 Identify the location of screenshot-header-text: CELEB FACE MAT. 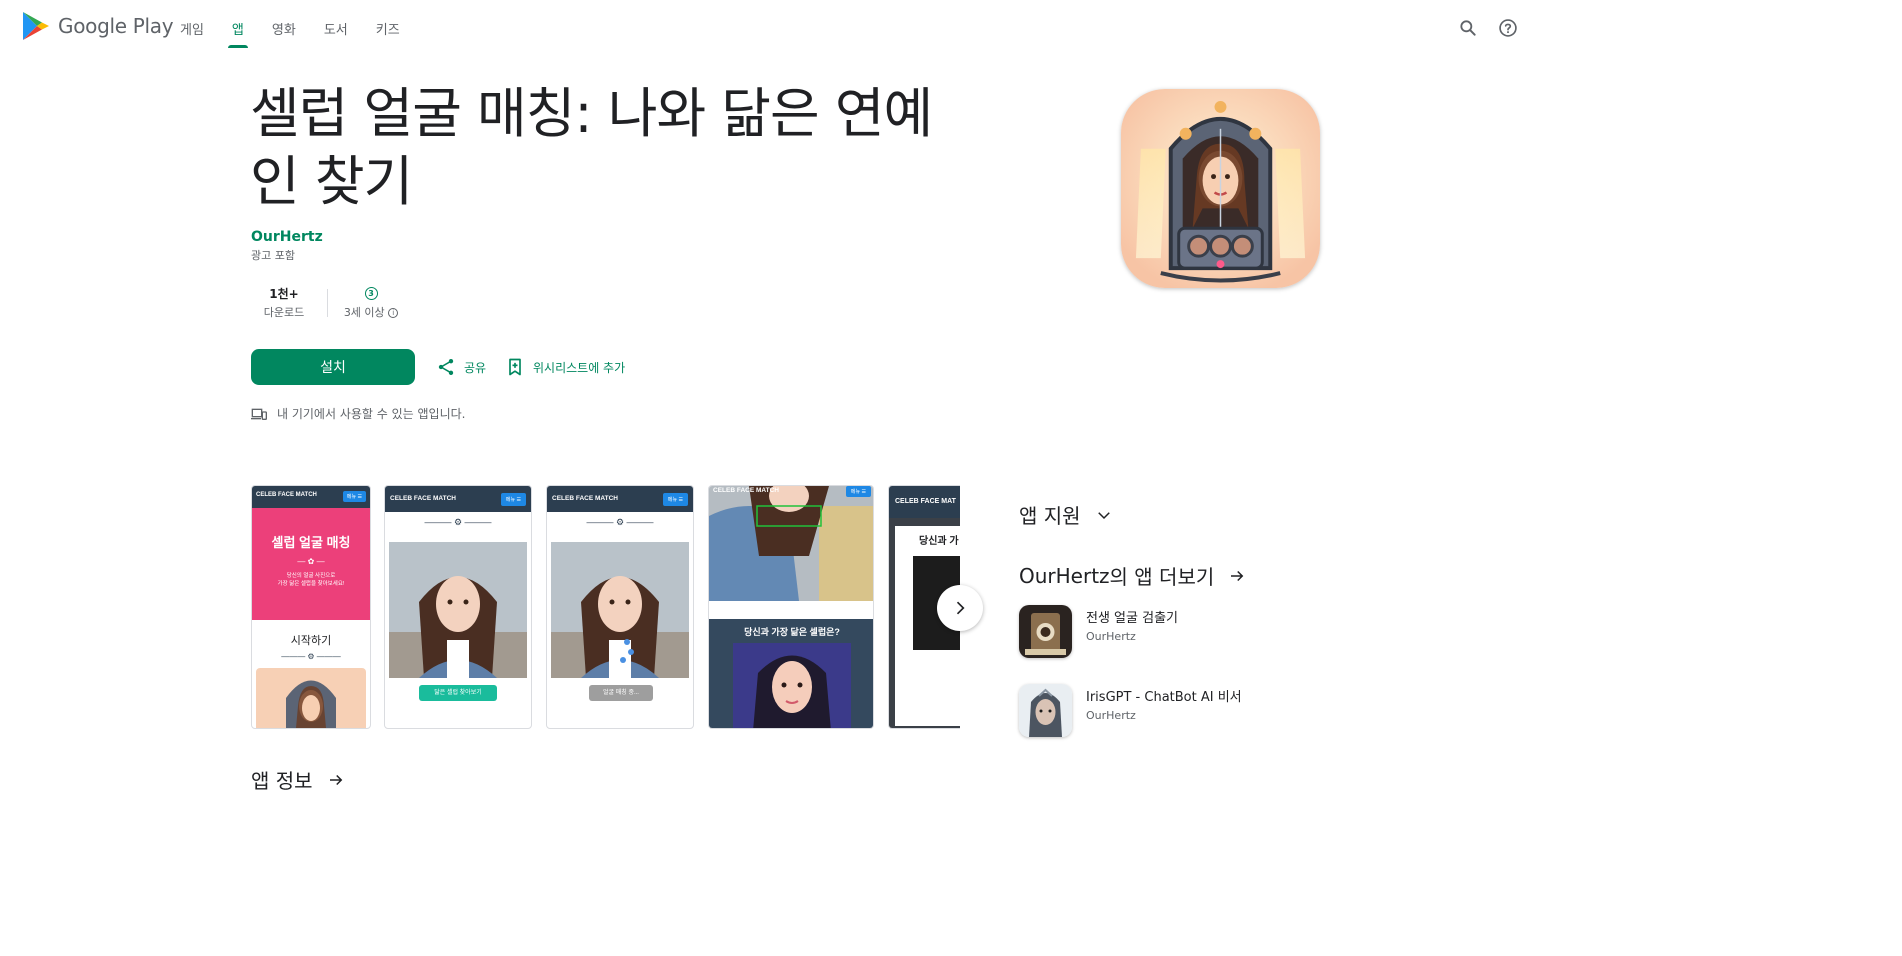
(925, 501).